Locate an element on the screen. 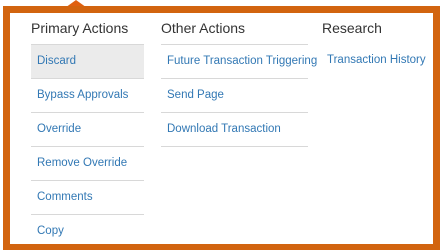 The height and width of the screenshot is (250, 441). comments-action: Comments is located at coordinates (87, 198).